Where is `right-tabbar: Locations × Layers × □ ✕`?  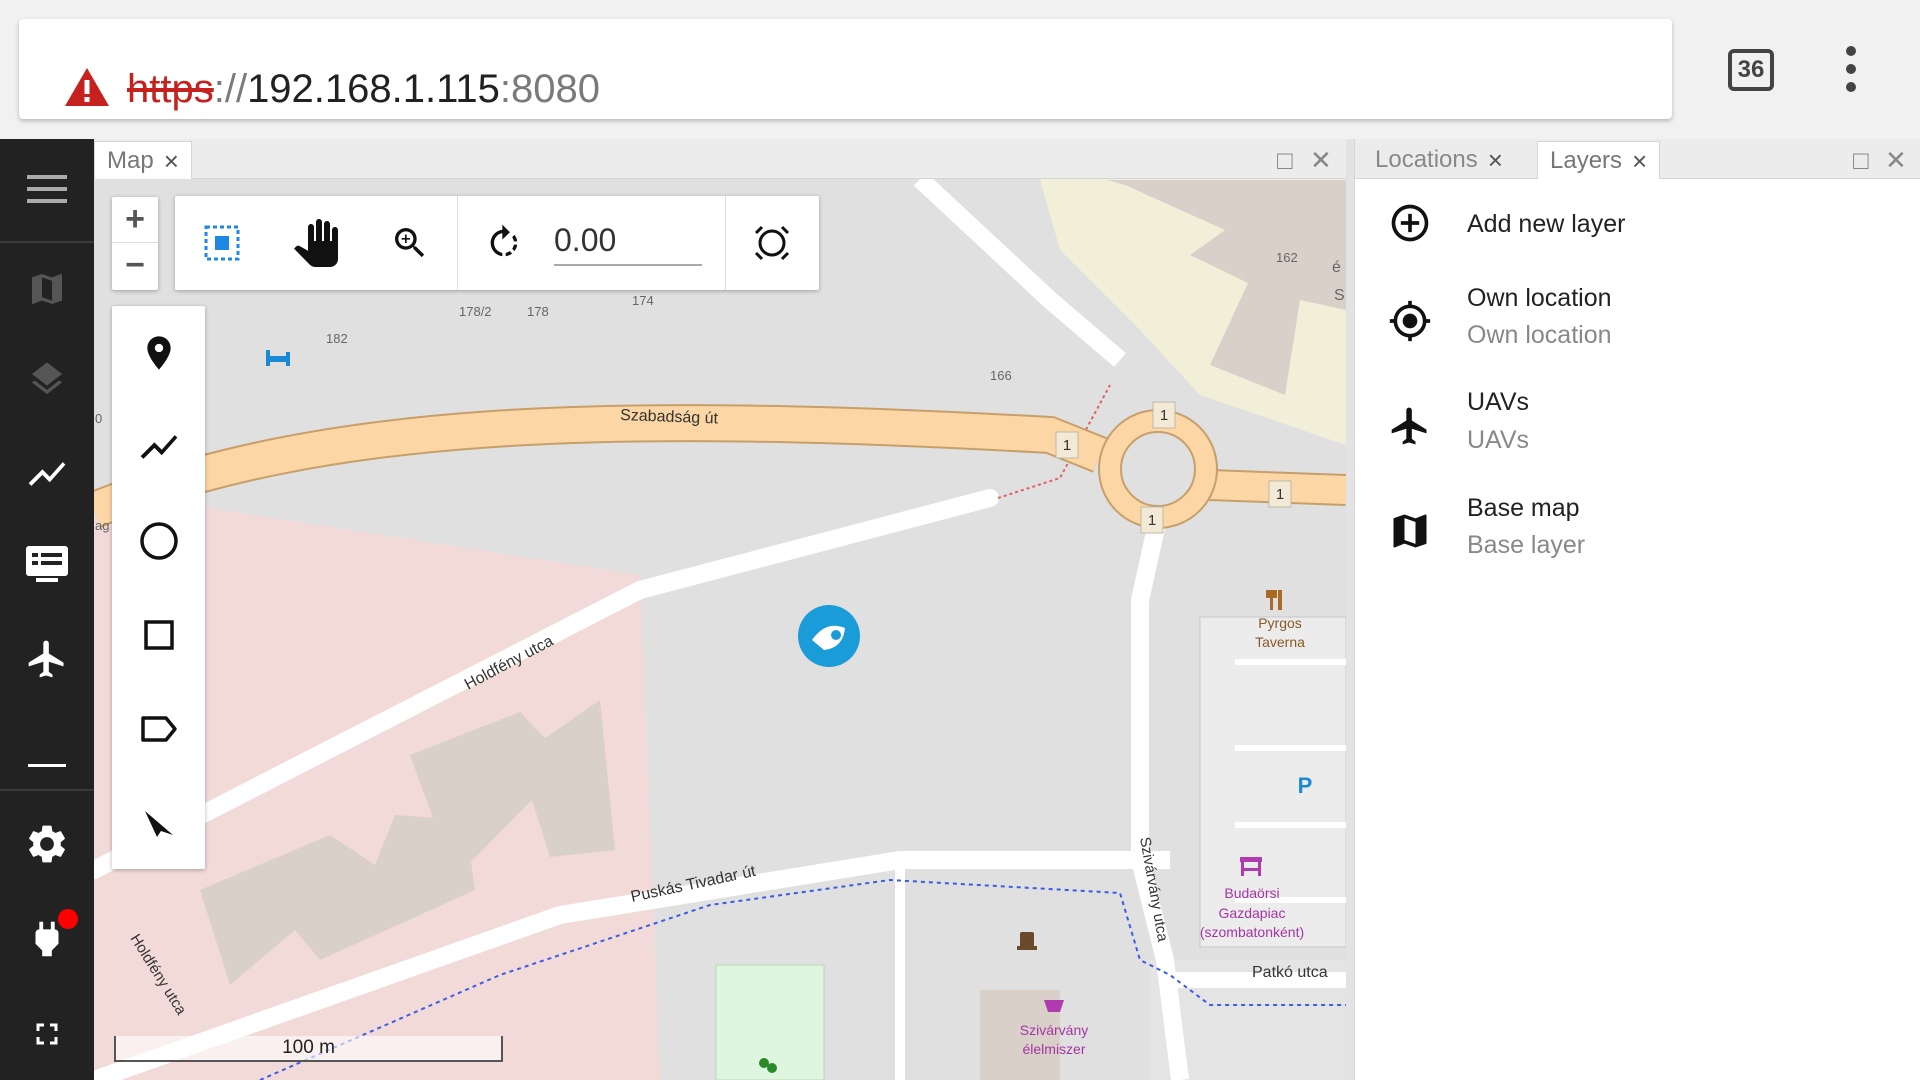
right-tabbar: Locations × Layers × □ ✕ is located at coordinates (1637, 159).